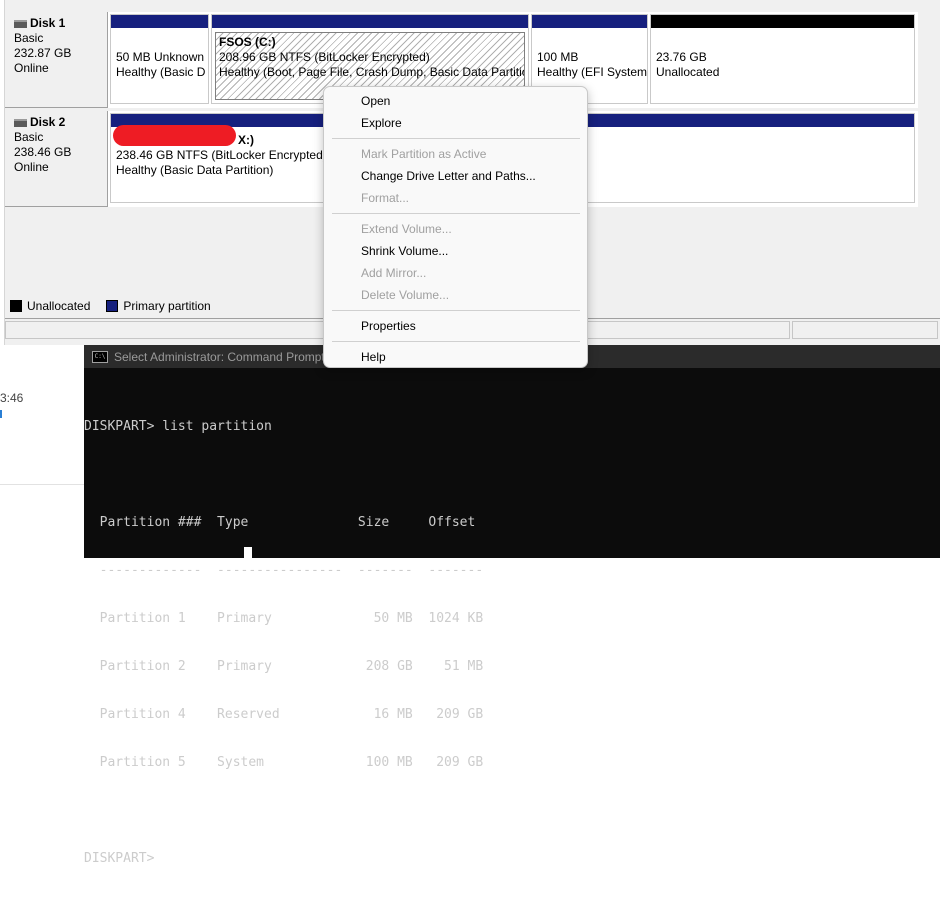 This screenshot has height=899, width=940. What do you see at coordinates (42, 484) in the screenshot?
I see `background-divider` at bounding box center [42, 484].